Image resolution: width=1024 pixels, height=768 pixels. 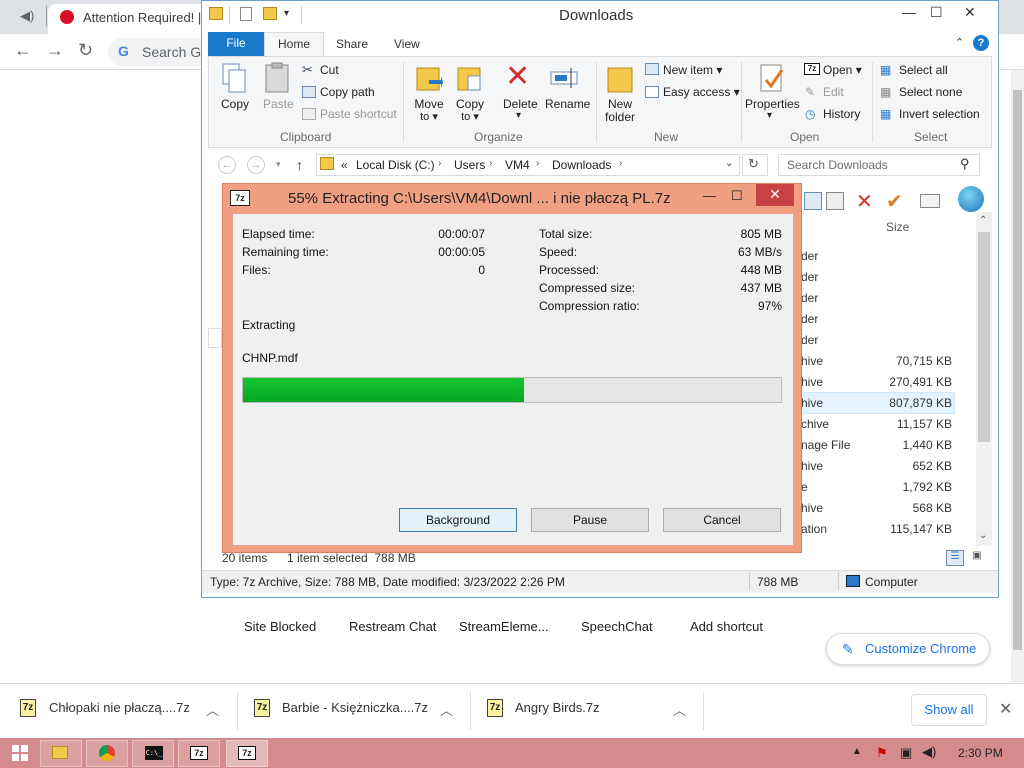 I want to click on file-row-size: 568 KB, so click(x=916, y=508).